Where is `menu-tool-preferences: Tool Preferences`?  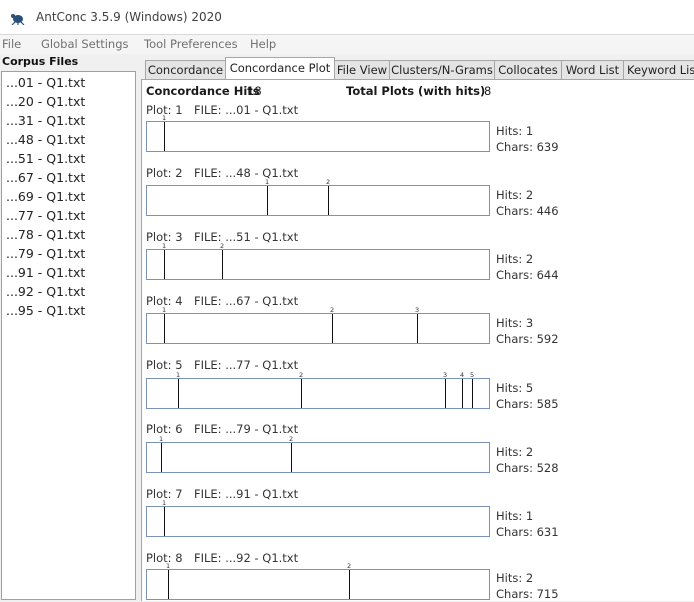
menu-tool-preferences: Tool Preferences is located at coordinates (191, 44).